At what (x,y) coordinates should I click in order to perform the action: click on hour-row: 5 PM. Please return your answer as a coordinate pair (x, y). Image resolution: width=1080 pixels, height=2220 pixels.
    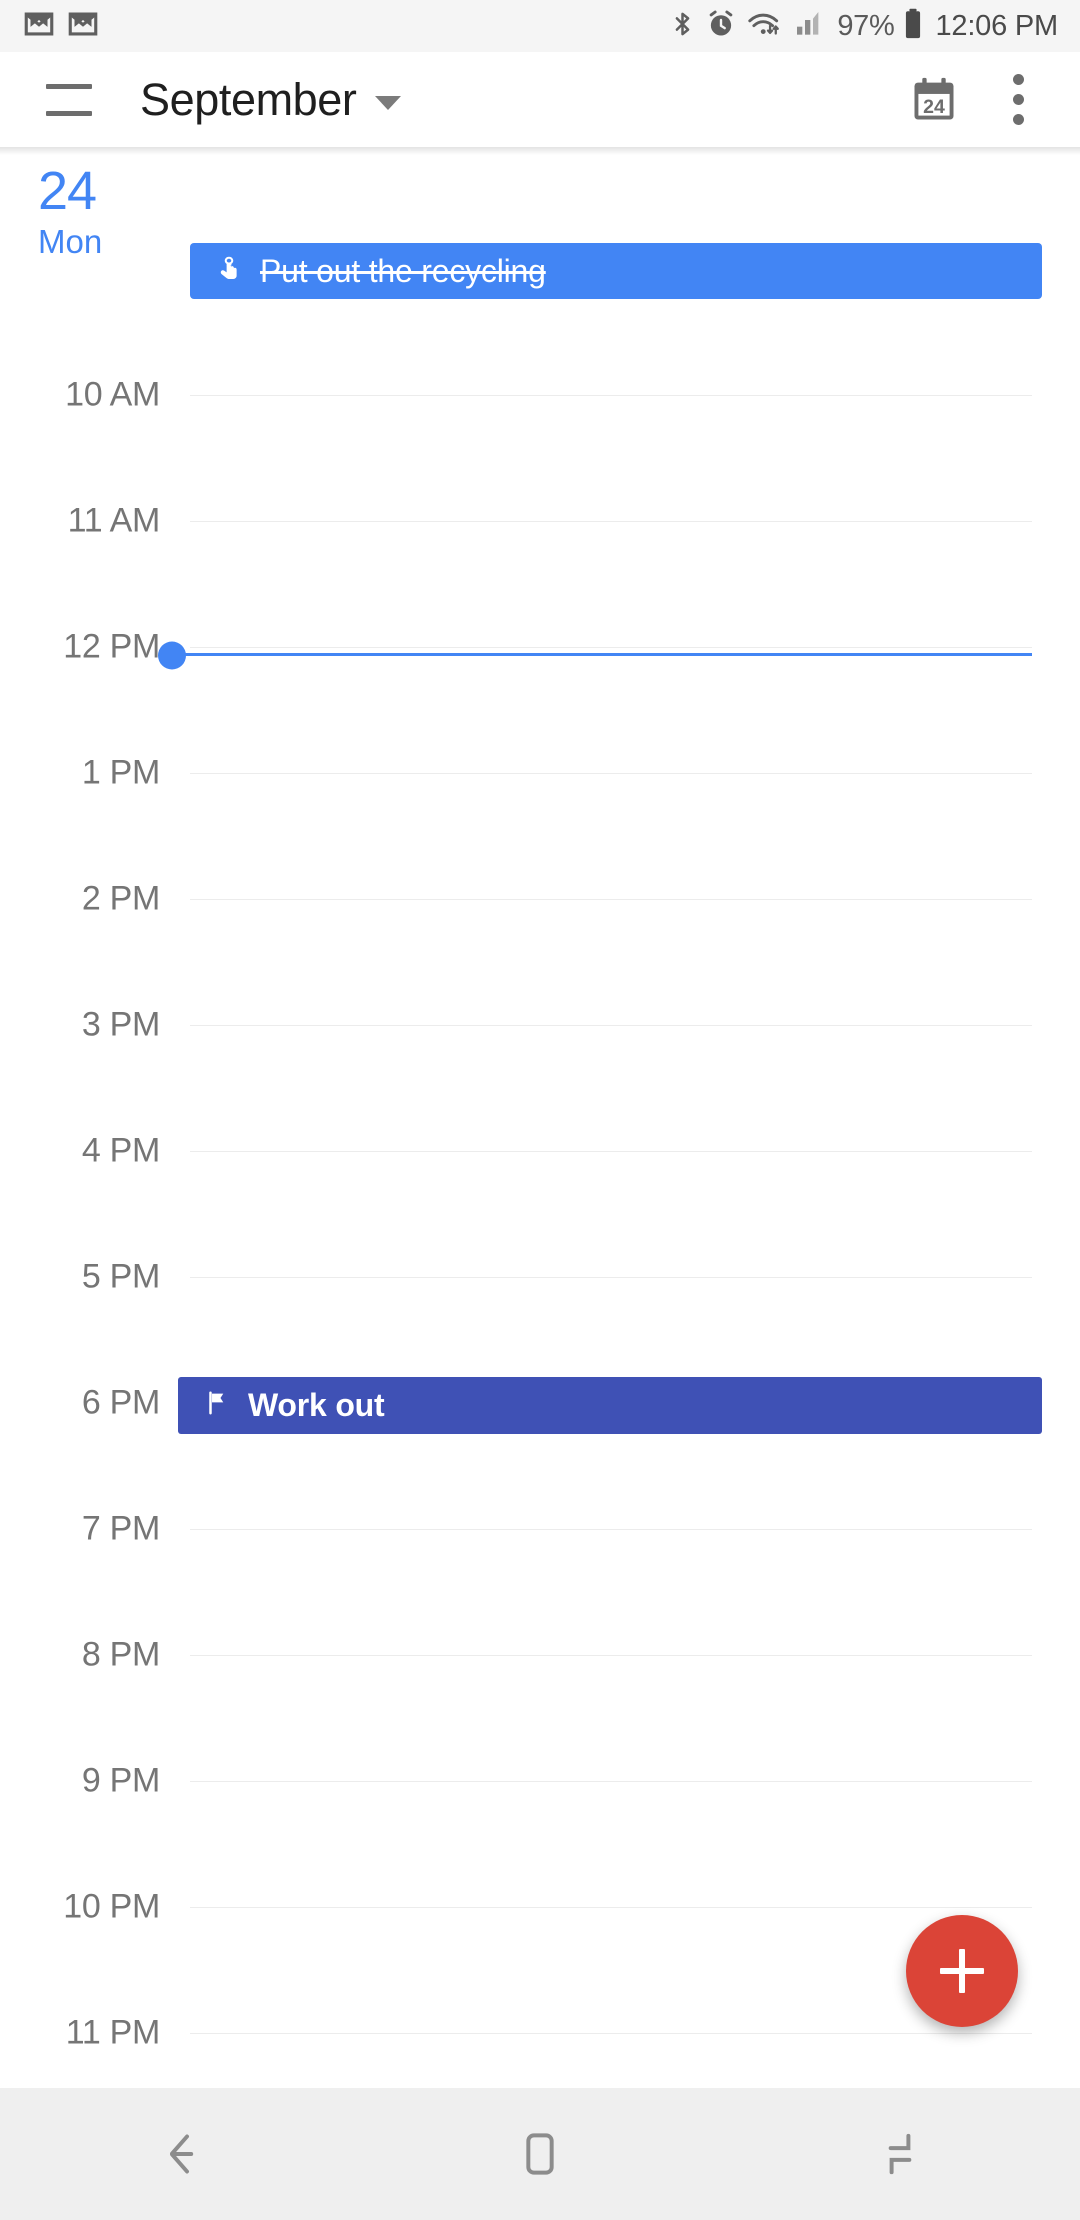
    Looking at the image, I should click on (540, 1277).